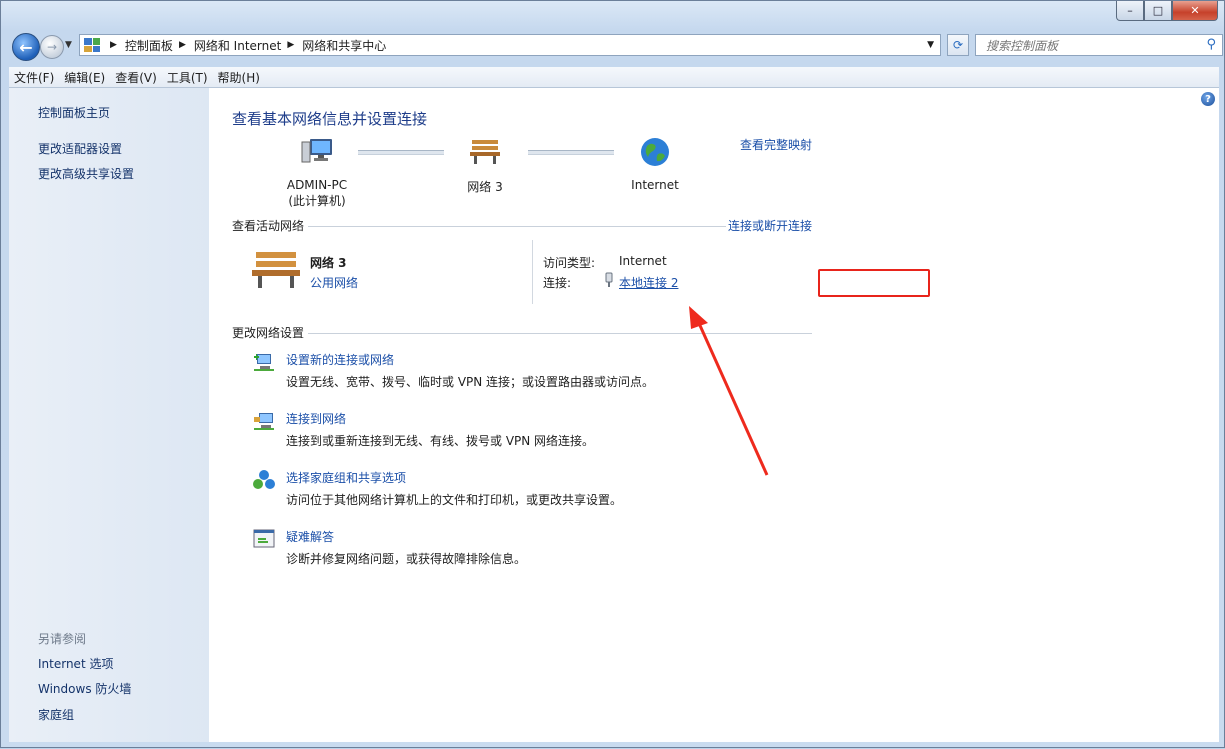  Describe the element at coordinates (80, 148) in the screenshot. I see `sidebar-item-adapter-settings: 更改适配器设置` at that location.